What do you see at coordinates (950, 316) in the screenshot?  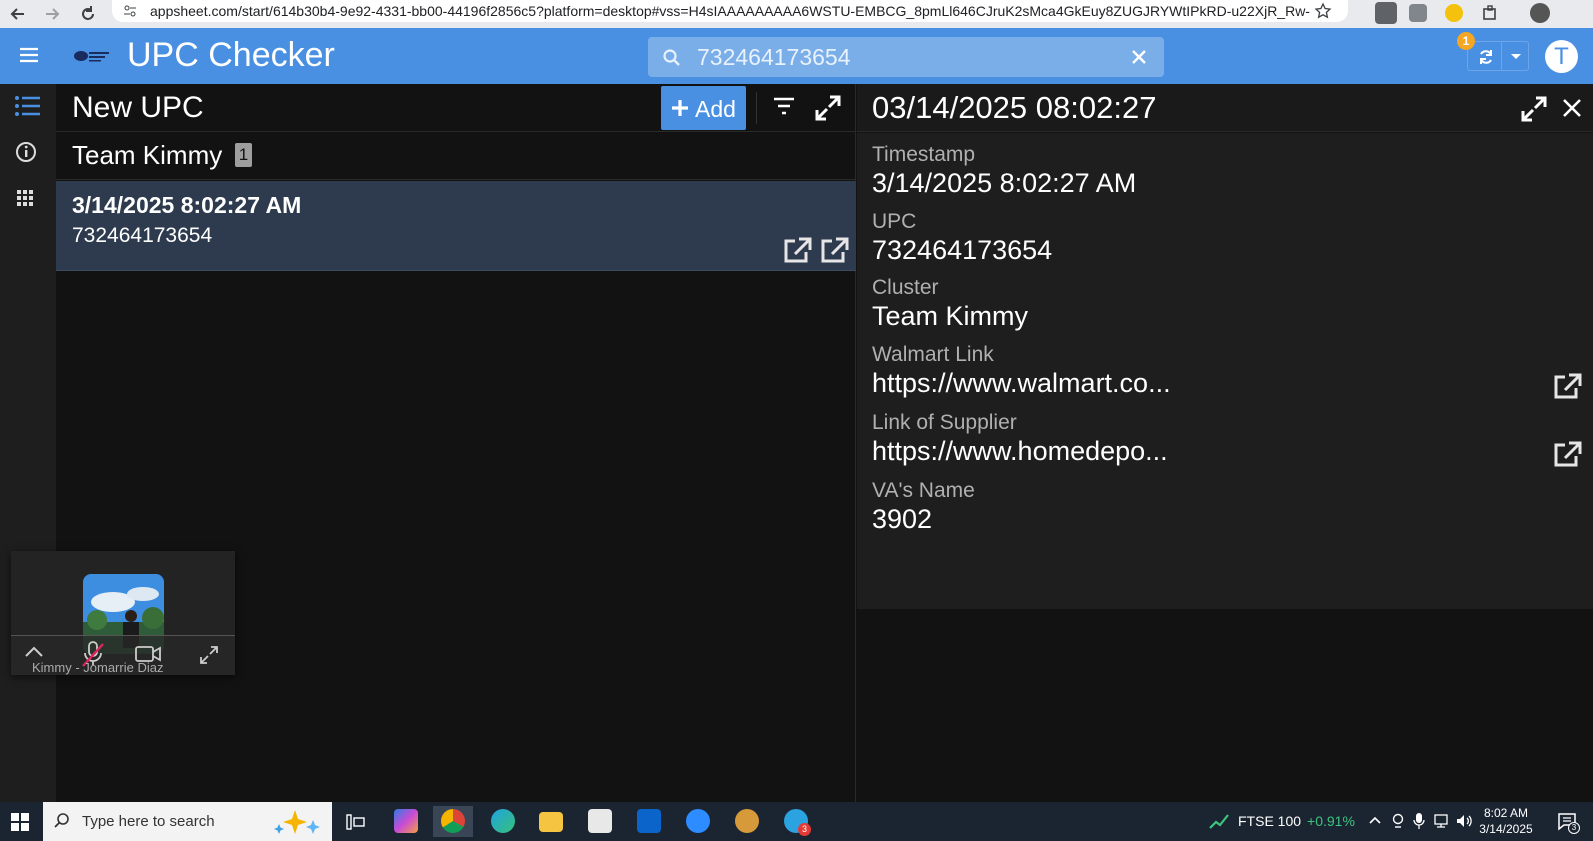 I see `field-value: Team Kimmy` at bounding box center [950, 316].